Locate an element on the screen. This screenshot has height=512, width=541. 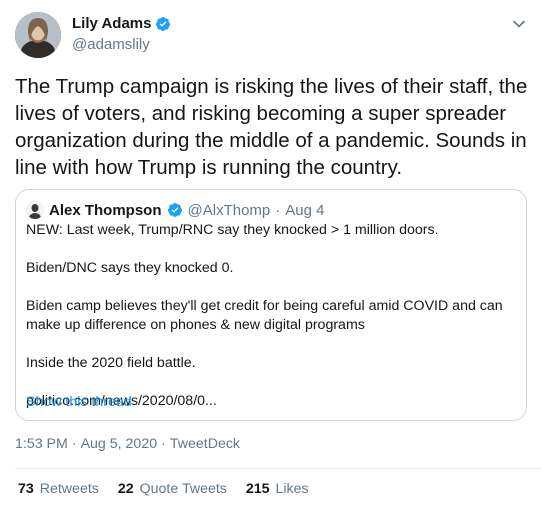
likes-stat: 215 Likes is located at coordinates (277, 489).